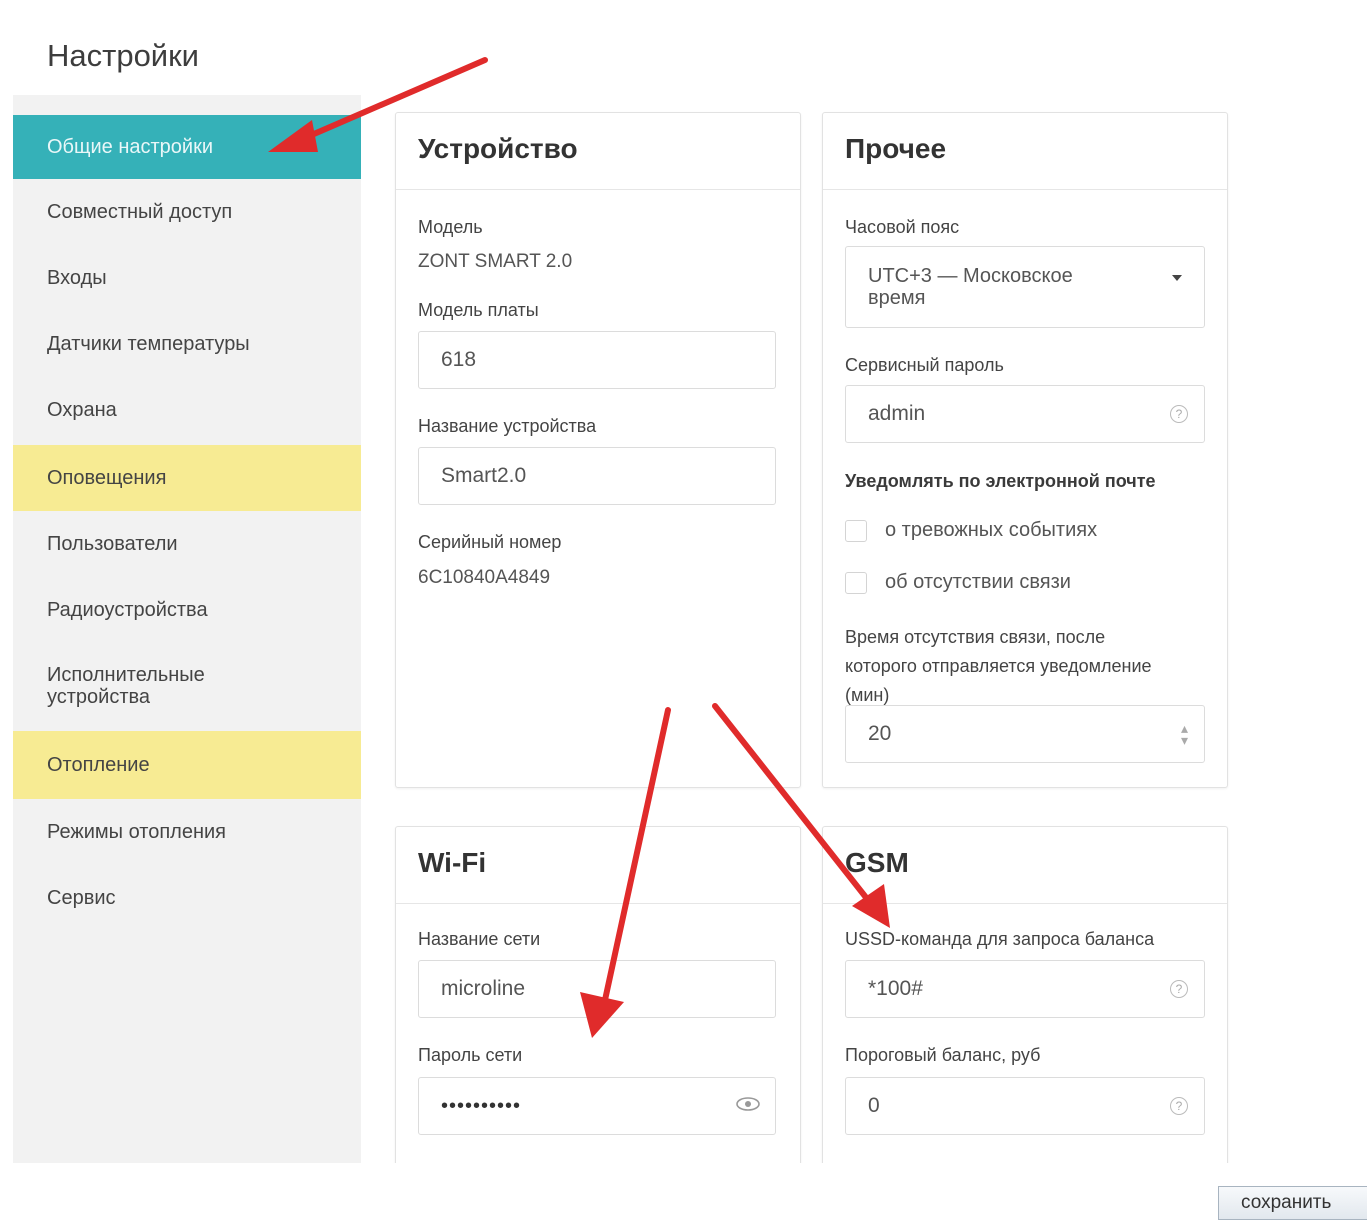  What do you see at coordinates (970, 287) in the screenshot?
I see `timezone-value: UTC+3 — Московское время` at bounding box center [970, 287].